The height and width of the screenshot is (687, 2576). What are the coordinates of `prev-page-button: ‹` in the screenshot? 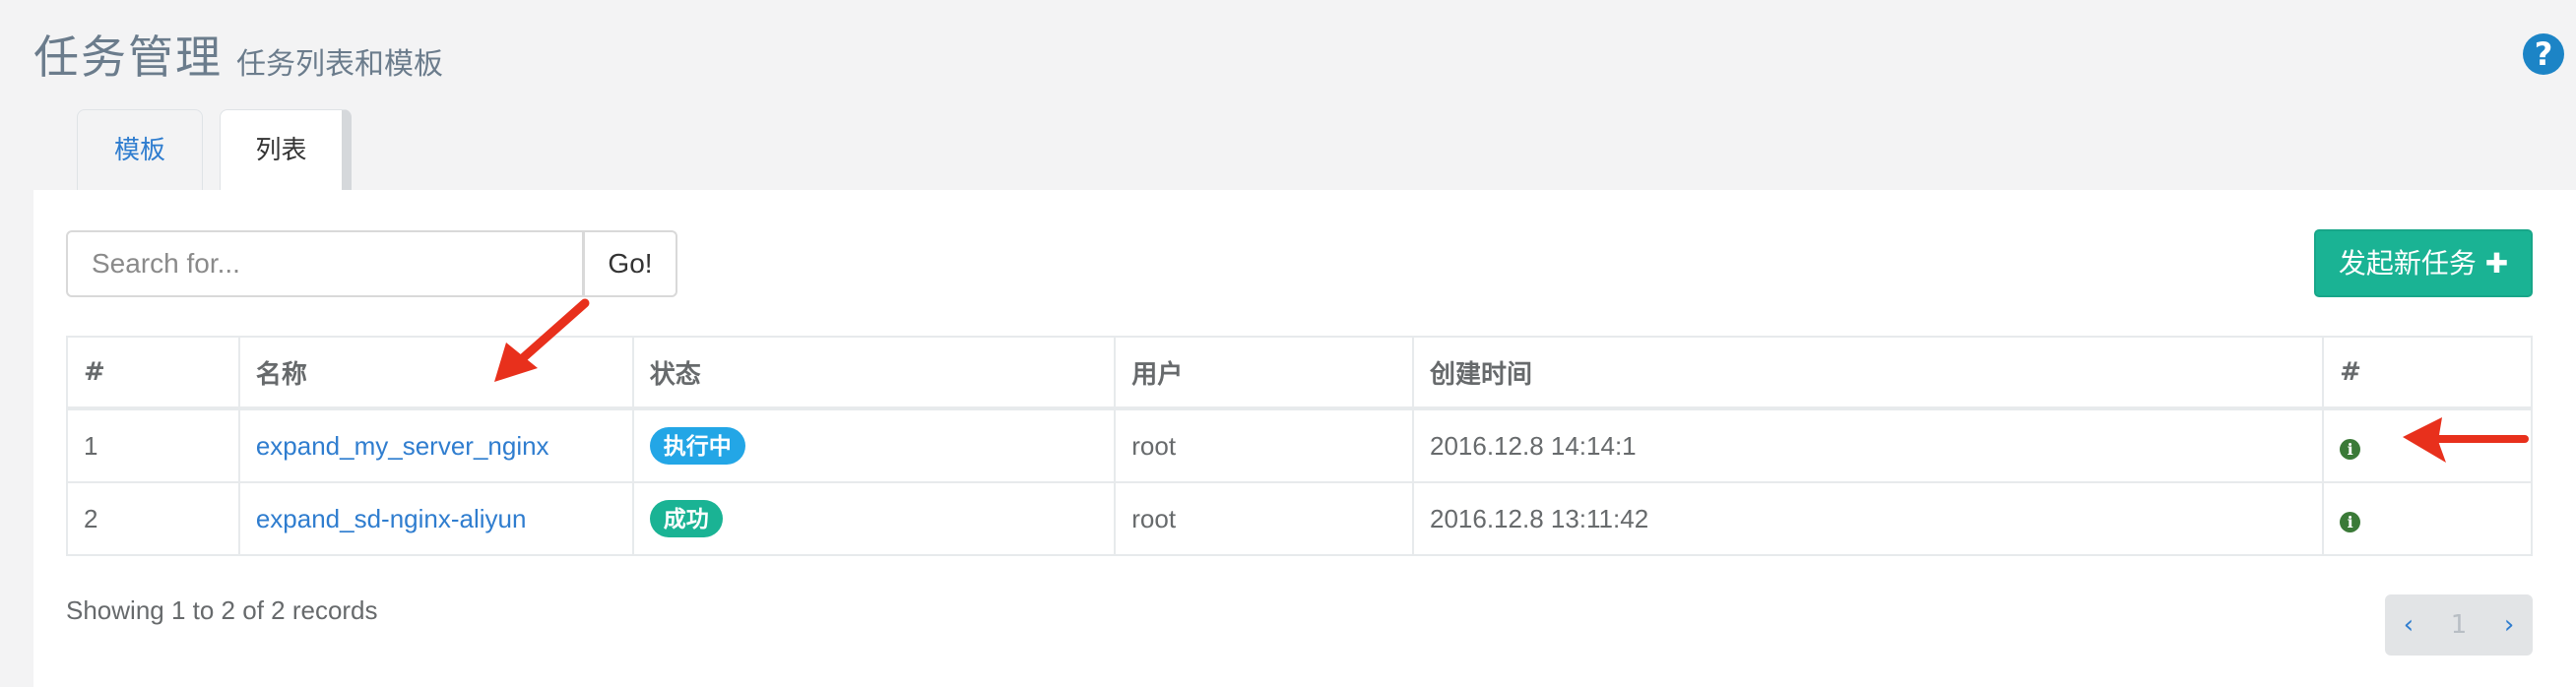 It's located at (2409, 625).